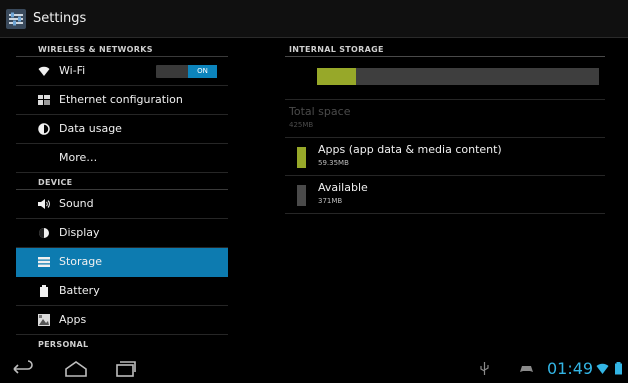 The width and height of the screenshot is (628, 383). What do you see at coordinates (44, 100) in the screenshot?
I see `ethernet-icon` at bounding box center [44, 100].